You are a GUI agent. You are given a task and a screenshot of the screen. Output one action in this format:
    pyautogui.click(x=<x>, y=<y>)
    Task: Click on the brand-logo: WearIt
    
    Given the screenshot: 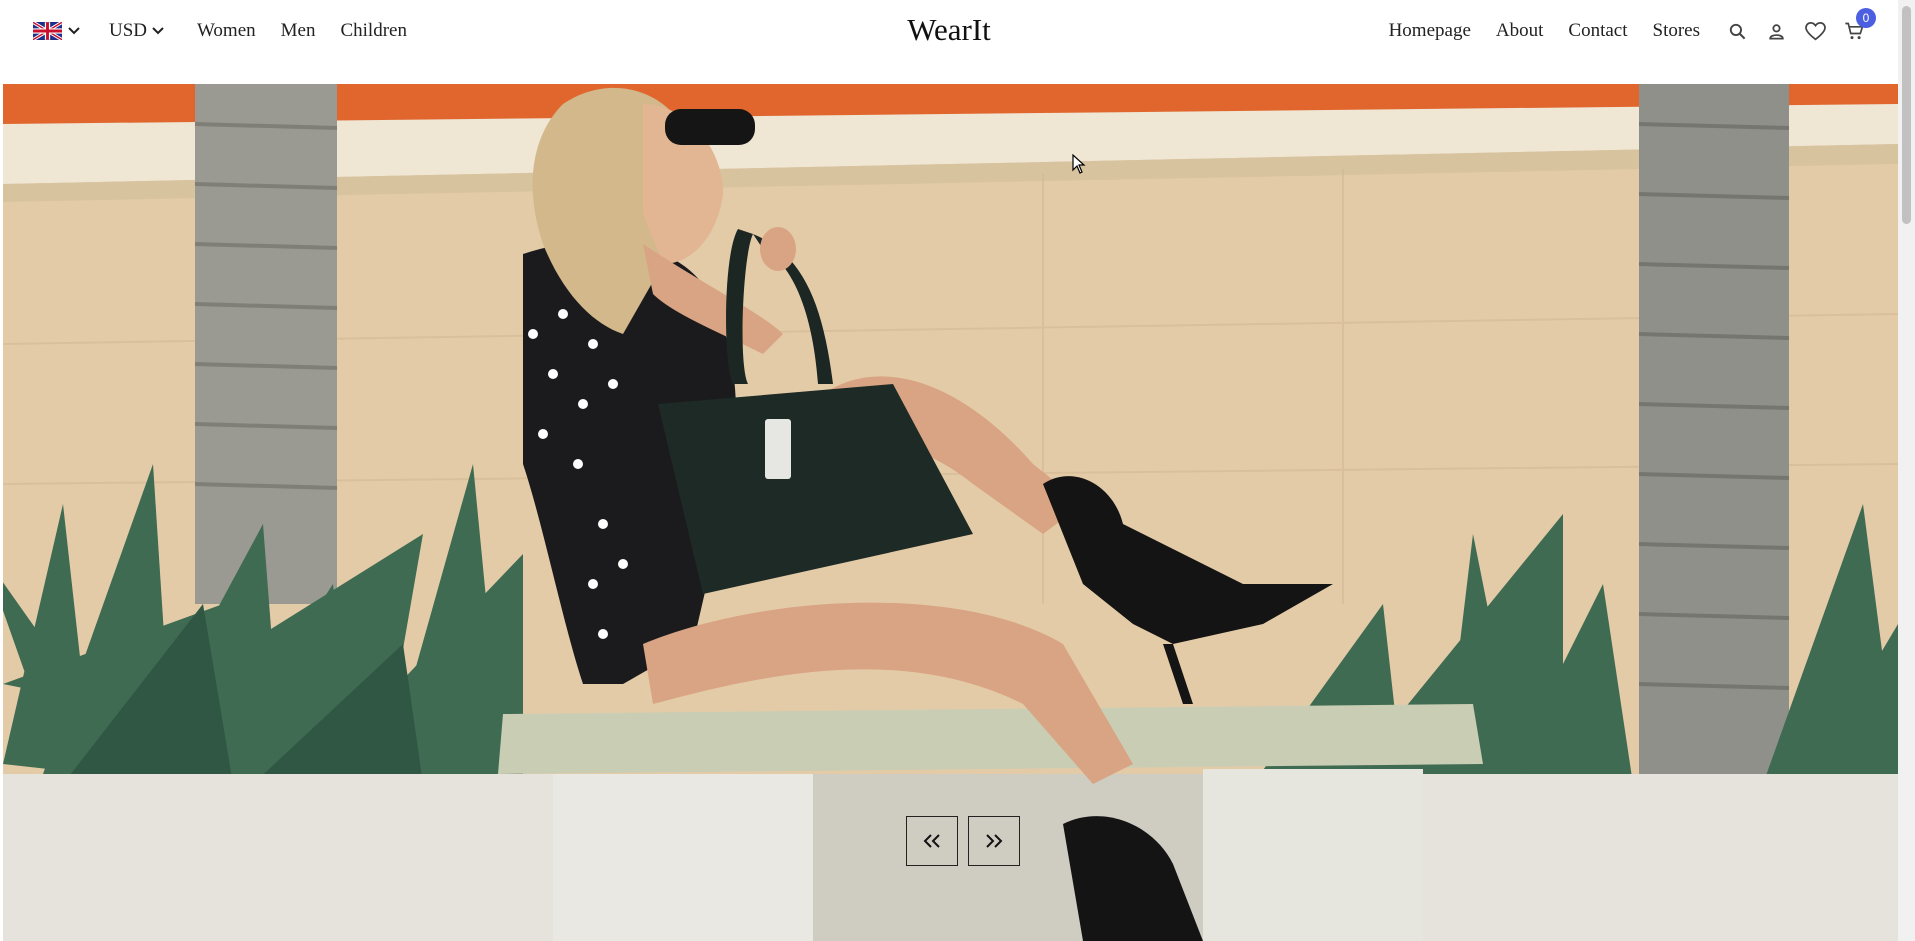 What is the action you would take?
    pyautogui.click(x=949, y=30)
    